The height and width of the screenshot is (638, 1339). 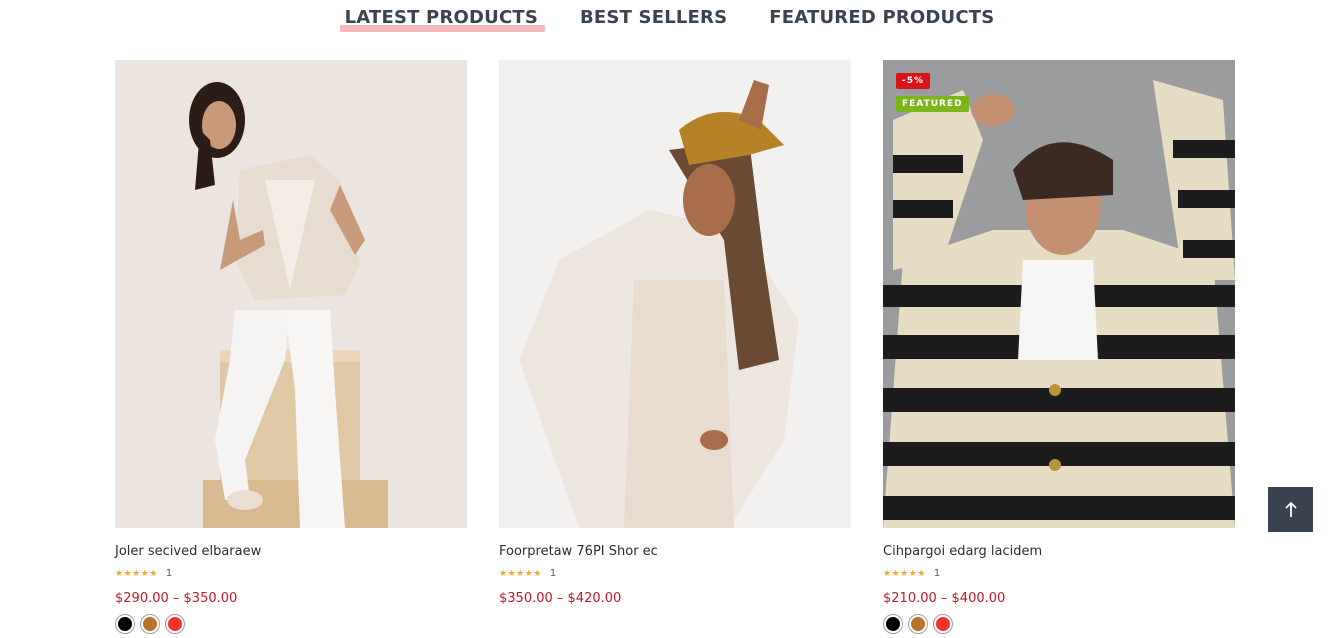 What do you see at coordinates (1059, 552) in the screenshot?
I see `product-name: Cihpargoi edarg lacidem` at bounding box center [1059, 552].